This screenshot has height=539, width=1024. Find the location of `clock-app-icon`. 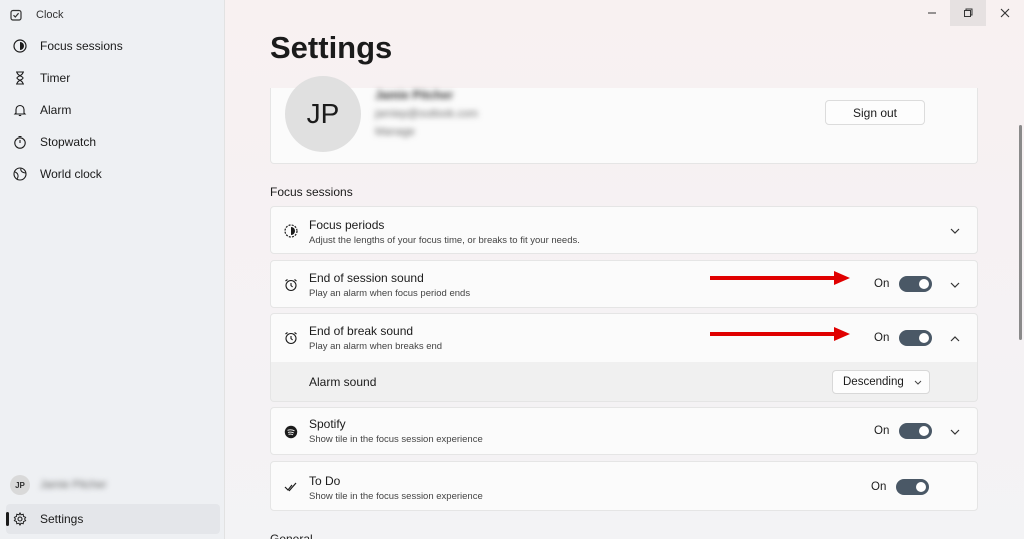

clock-app-icon is located at coordinates (16, 15).